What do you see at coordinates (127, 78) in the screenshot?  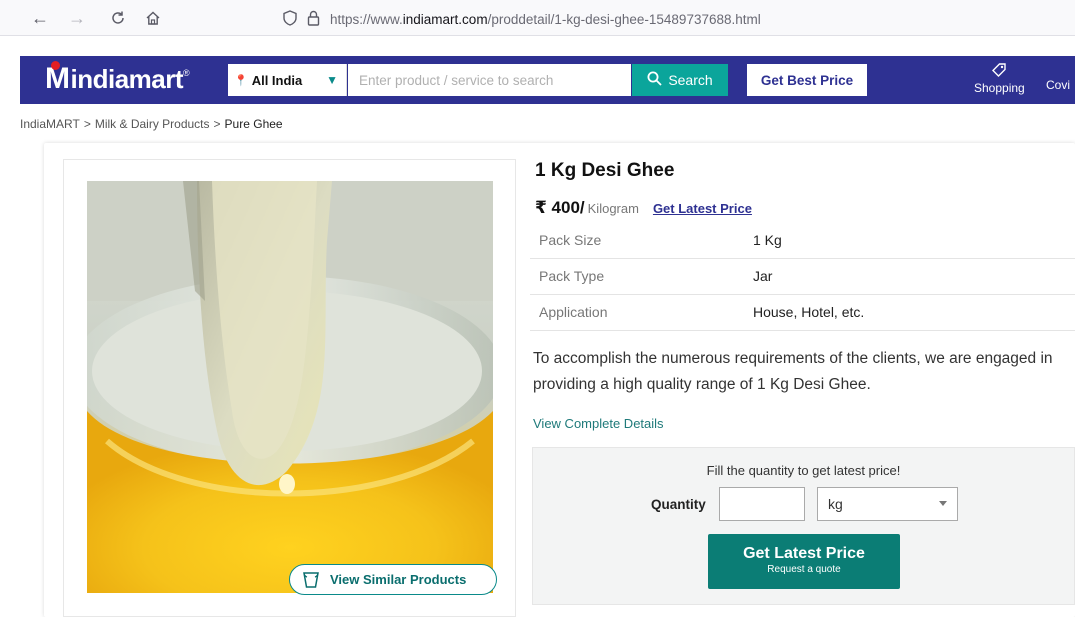 I see `logo-text: indiamart` at bounding box center [127, 78].